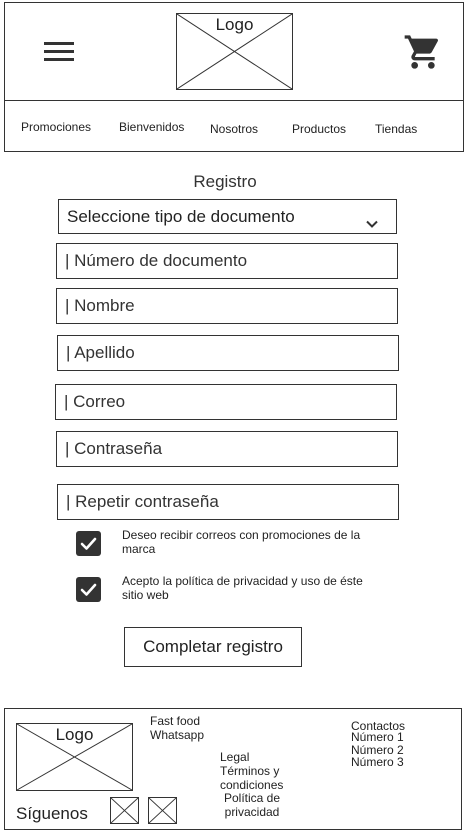 The image size is (465, 832). What do you see at coordinates (74, 757) in the screenshot?
I see `footer-logo: Logo` at bounding box center [74, 757].